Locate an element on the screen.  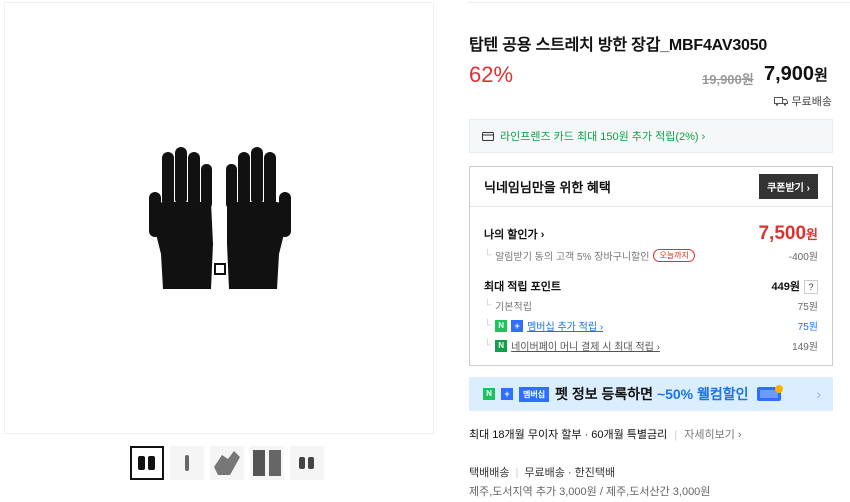
card-benefit-text: 라인프렌즈 카드 최대 150원 추가 적립(2%) › is located at coordinates (603, 137).